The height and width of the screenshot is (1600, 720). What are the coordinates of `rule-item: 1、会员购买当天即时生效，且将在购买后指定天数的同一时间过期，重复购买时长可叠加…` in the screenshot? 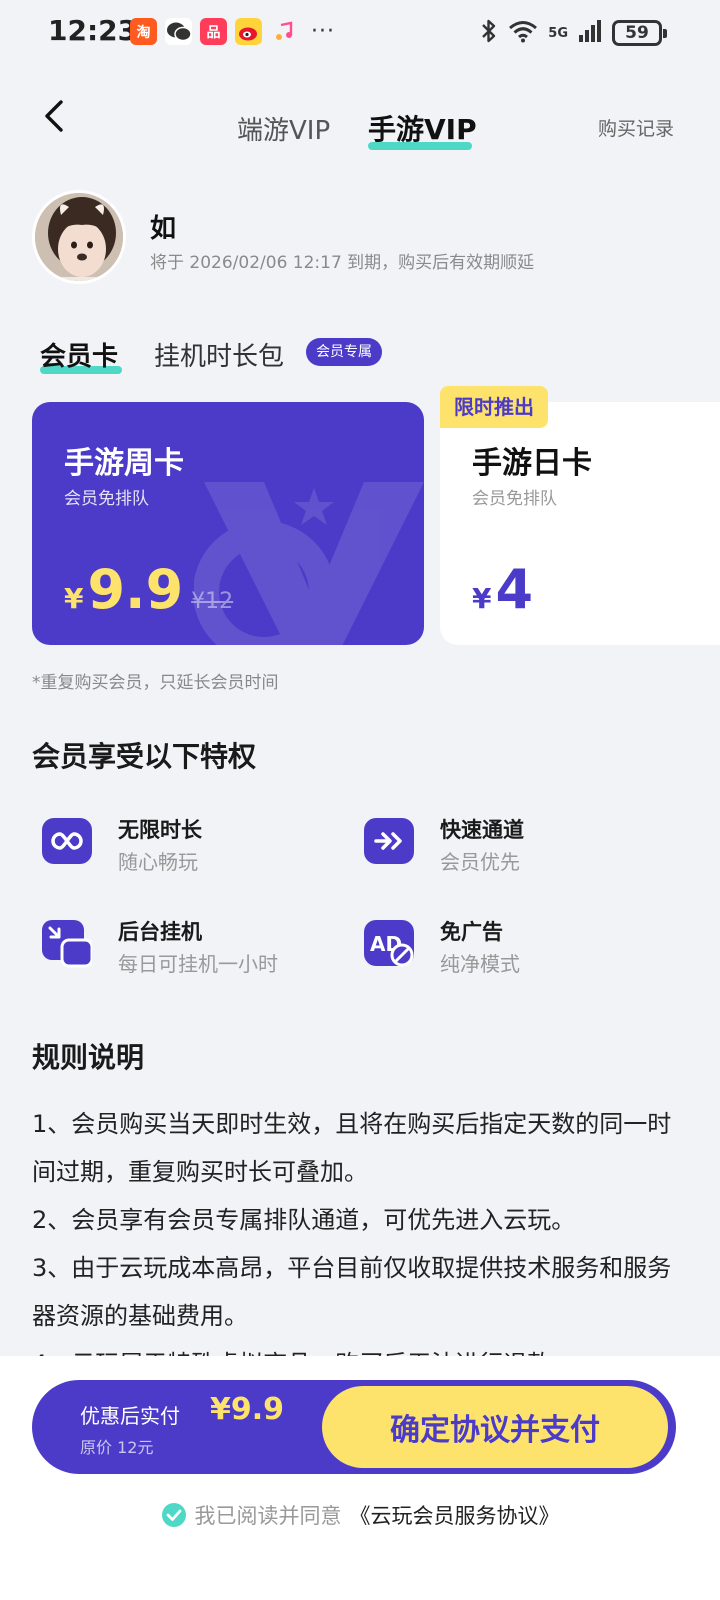 It's located at (352, 1148).